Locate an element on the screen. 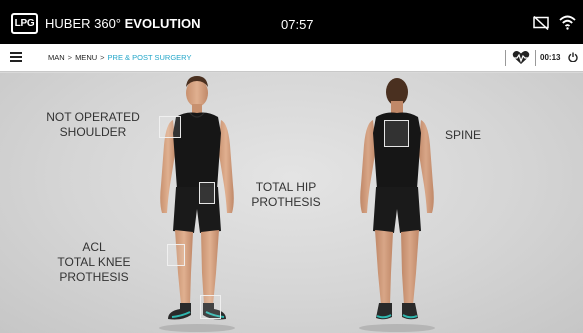  zone-label-shoulder: NOT OPERATED SHOULDER is located at coordinates (93, 125).